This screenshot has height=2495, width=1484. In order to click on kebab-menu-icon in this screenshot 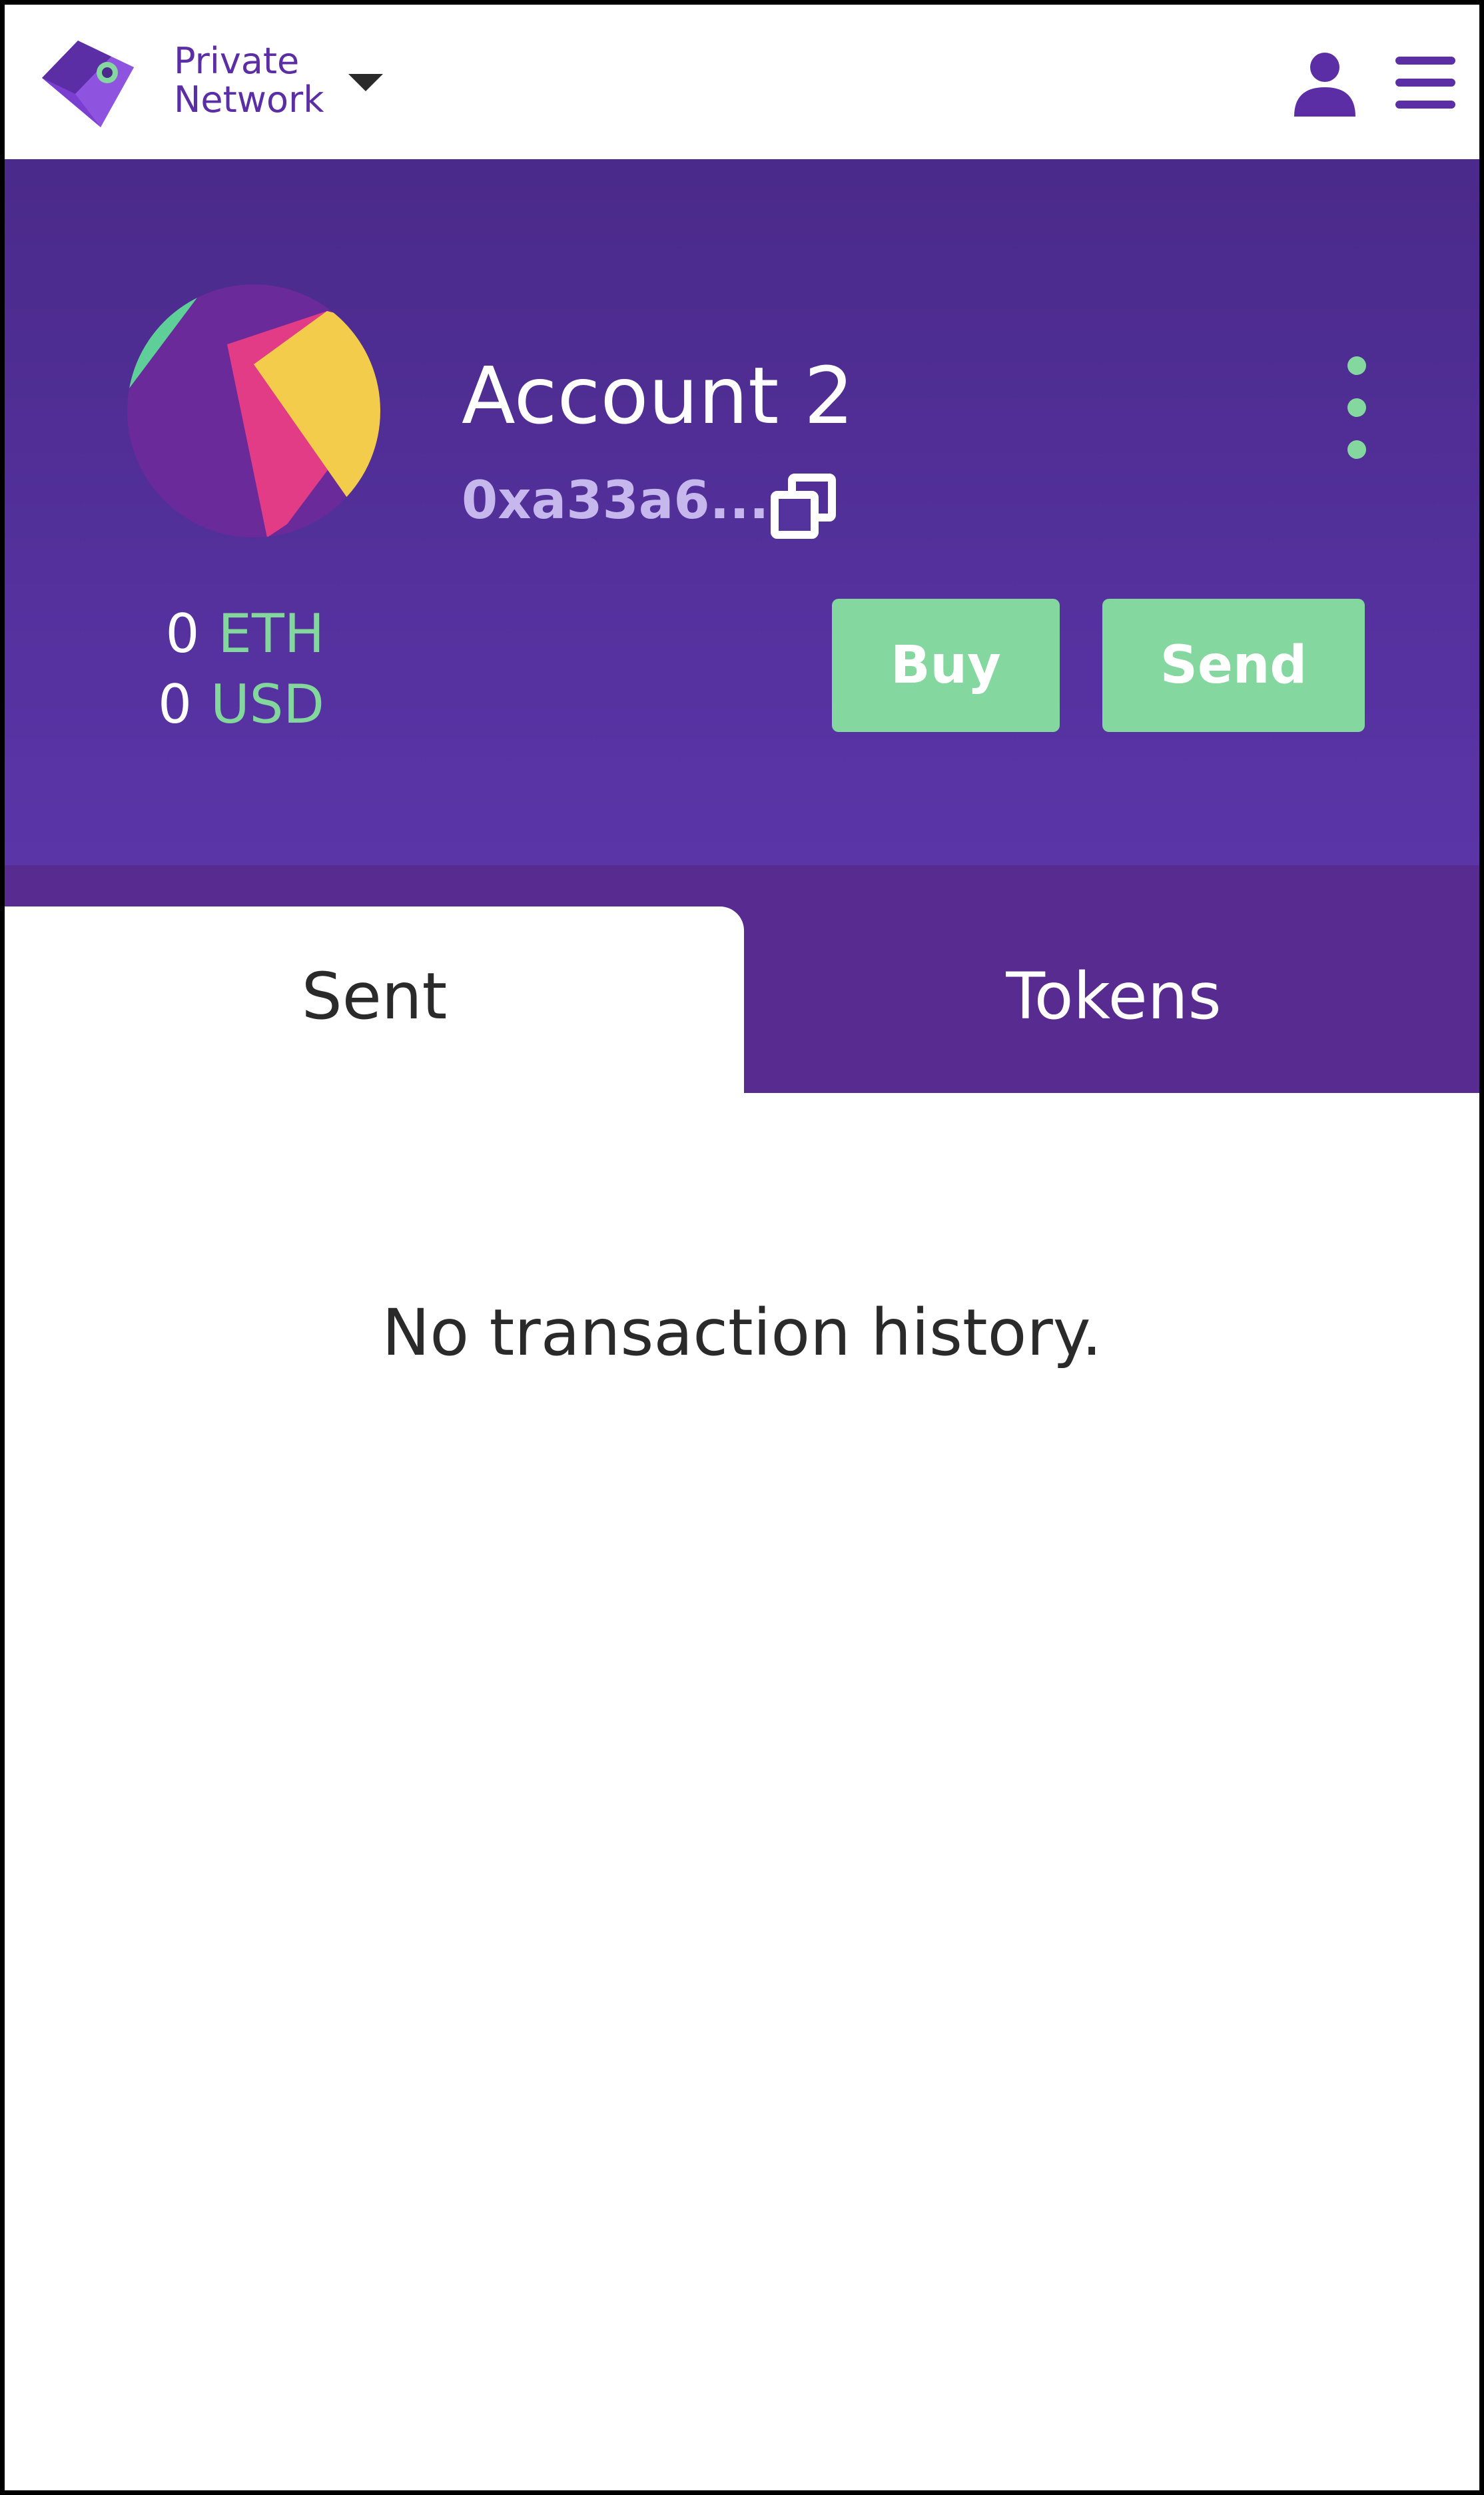, I will do `click(1357, 407)`.